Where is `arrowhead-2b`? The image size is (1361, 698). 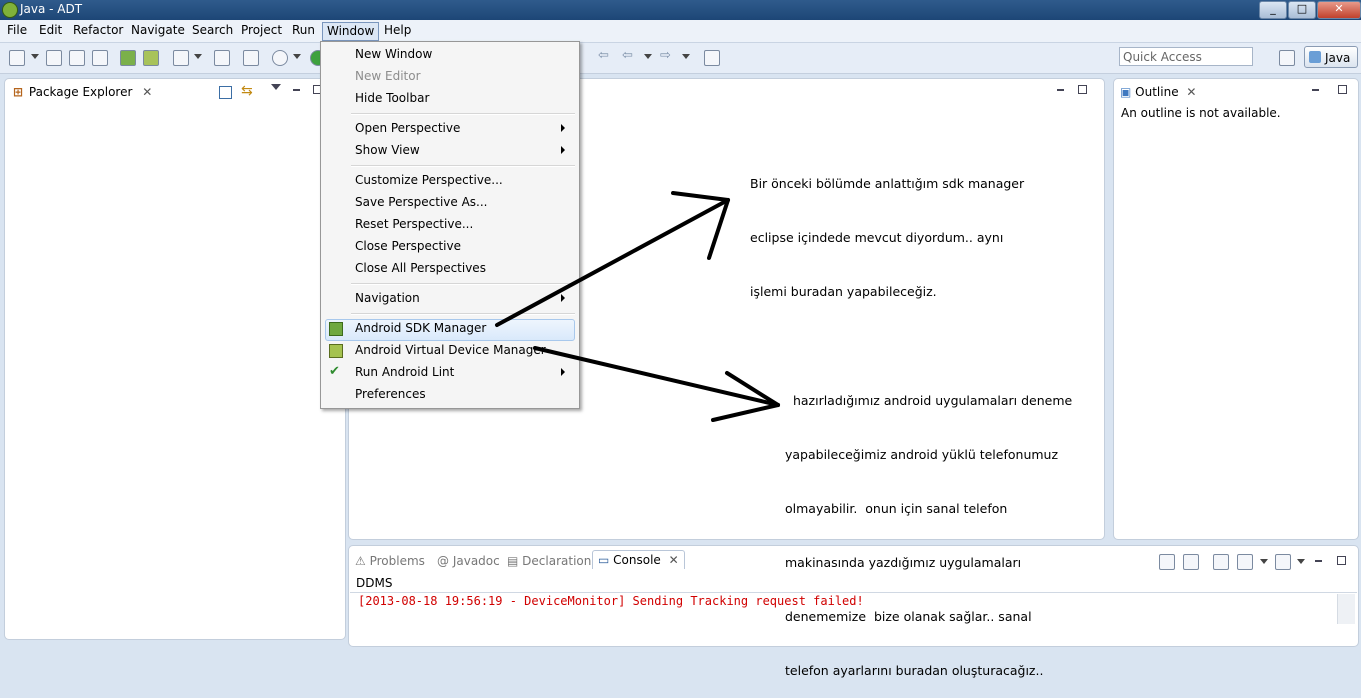 arrowhead-2b is located at coordinates (745, 412).